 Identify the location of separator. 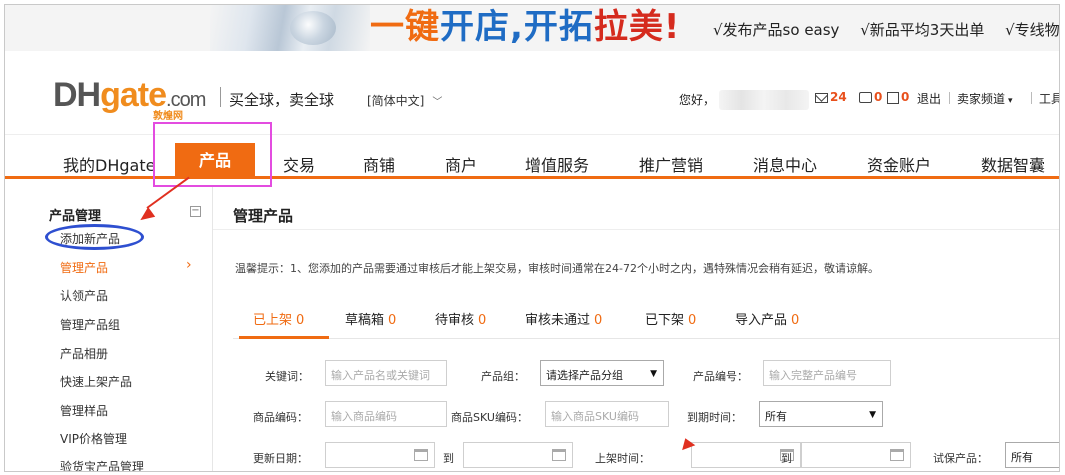
(1031, 98).